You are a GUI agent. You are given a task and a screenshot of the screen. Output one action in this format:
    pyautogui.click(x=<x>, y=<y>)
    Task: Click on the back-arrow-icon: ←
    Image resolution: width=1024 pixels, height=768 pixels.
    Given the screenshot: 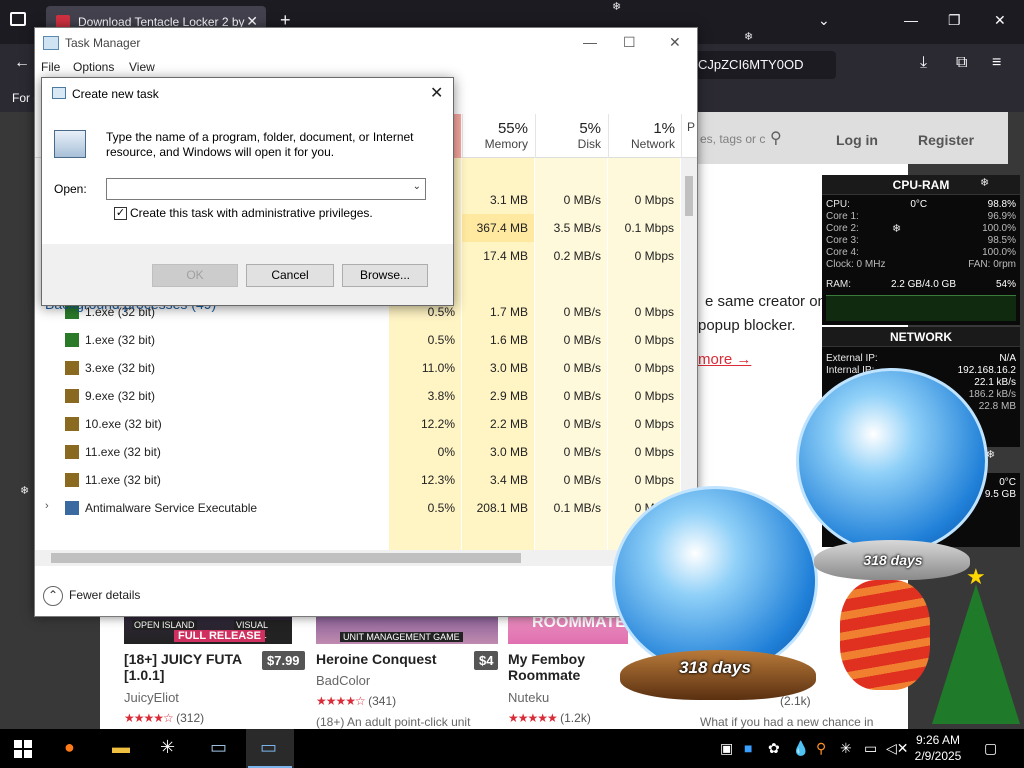 What is the action you would take?
    pyautogui.click(x=22, y=63)
    